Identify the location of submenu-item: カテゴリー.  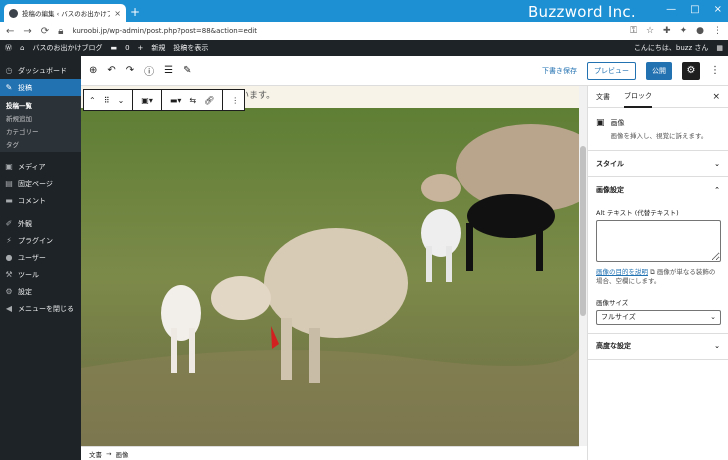
(40, 130).